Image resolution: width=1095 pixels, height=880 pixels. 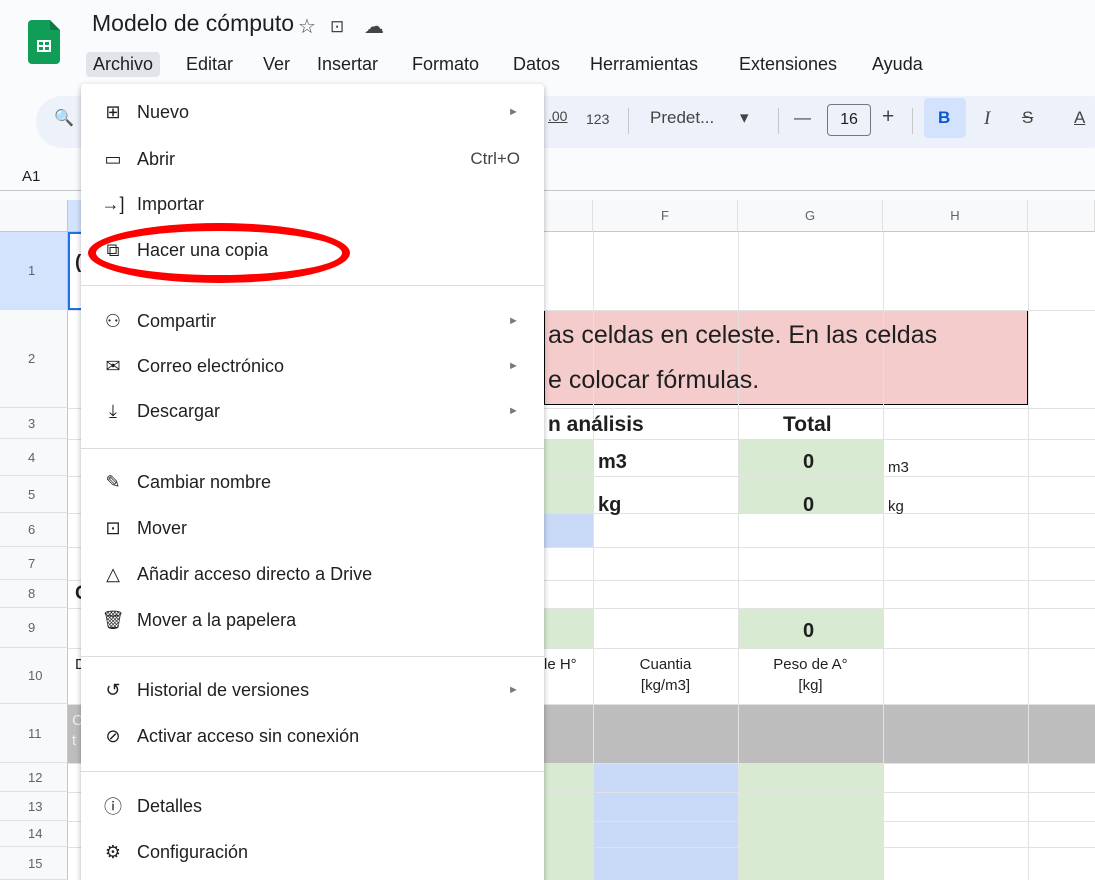 I want to click on cell-h5-unit: kg, so click(x=896, y=506).